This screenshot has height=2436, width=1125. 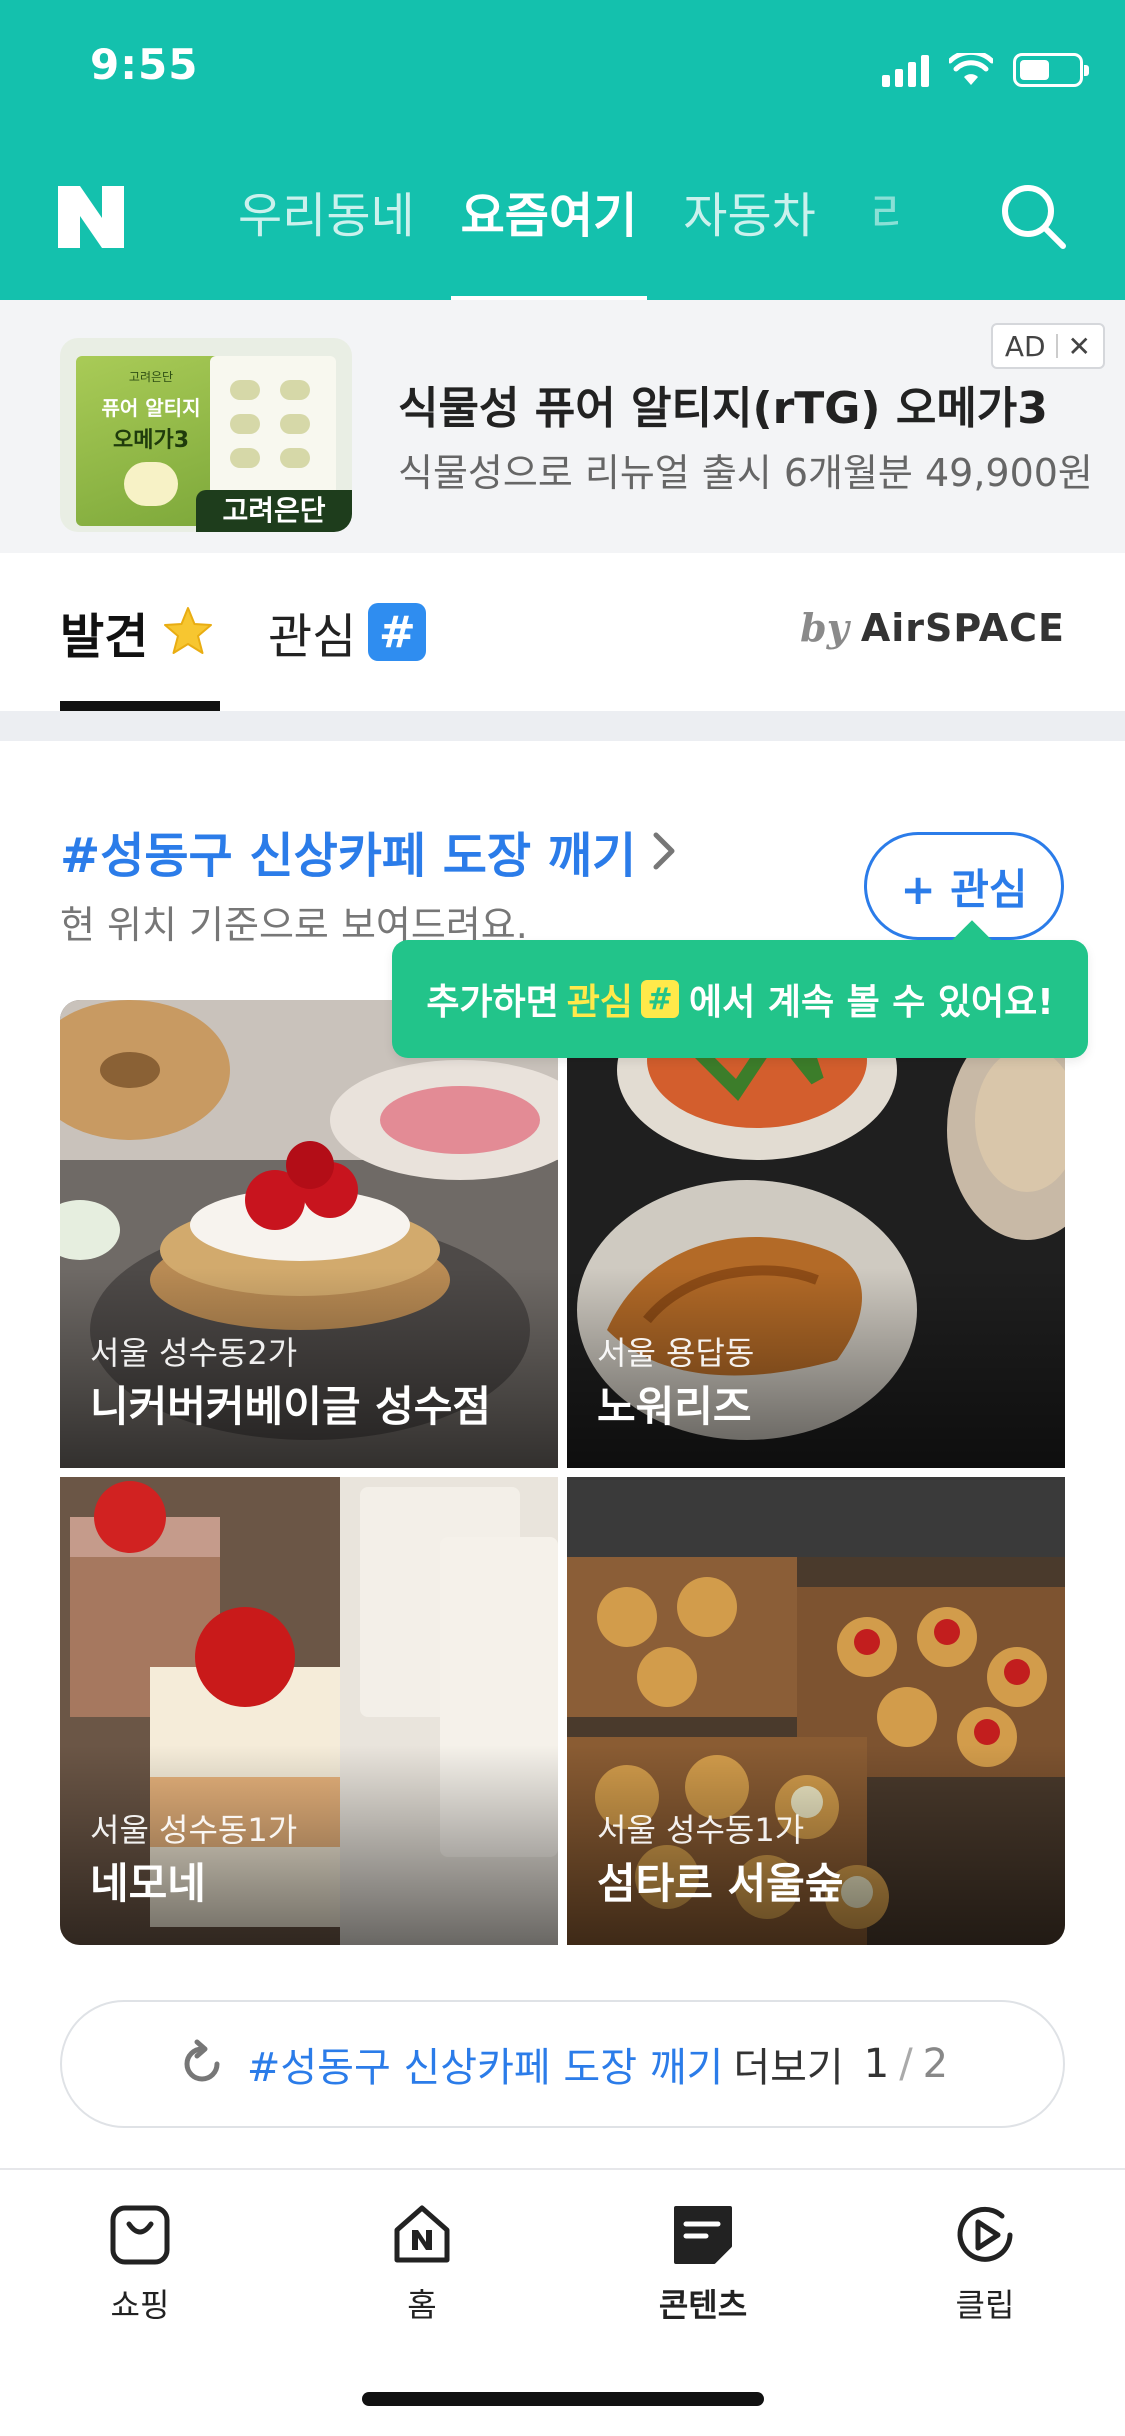 What do you see at coordinates (703, 2305) in the screenshot?
I see `nav-contents-label: 콘텐츠` at bounding box center [703, 2305].